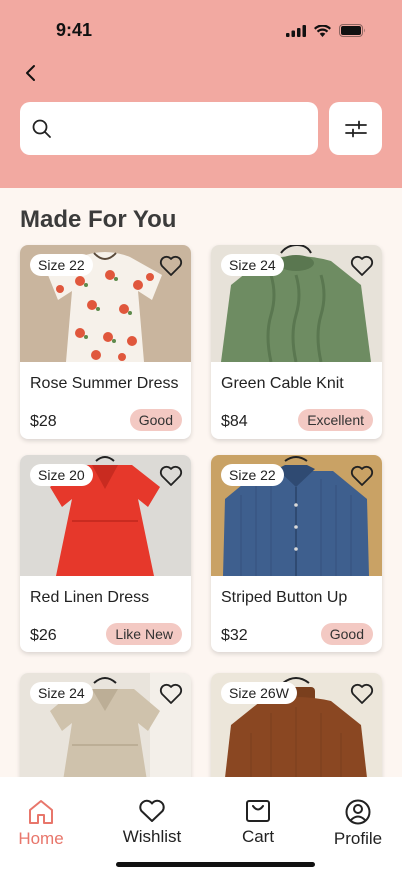 The image size is (402, 874). Describe the element at coordinates (98, 219) in the screenshot. I see `section-title: Made For You` at that location.